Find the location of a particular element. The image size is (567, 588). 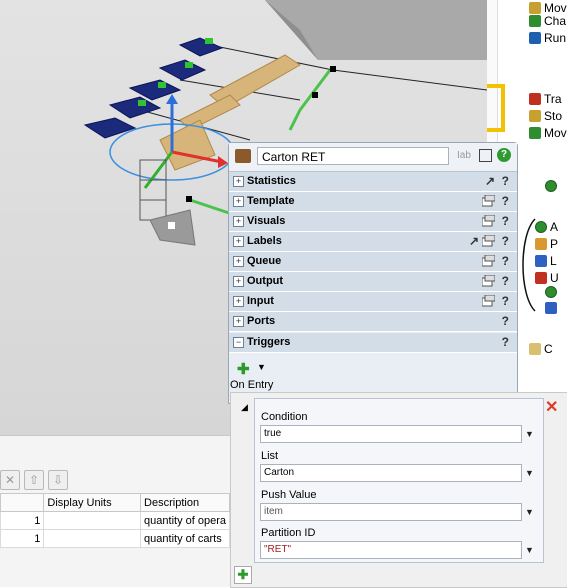

list-field: Carton is located at coordinates (391, 473).